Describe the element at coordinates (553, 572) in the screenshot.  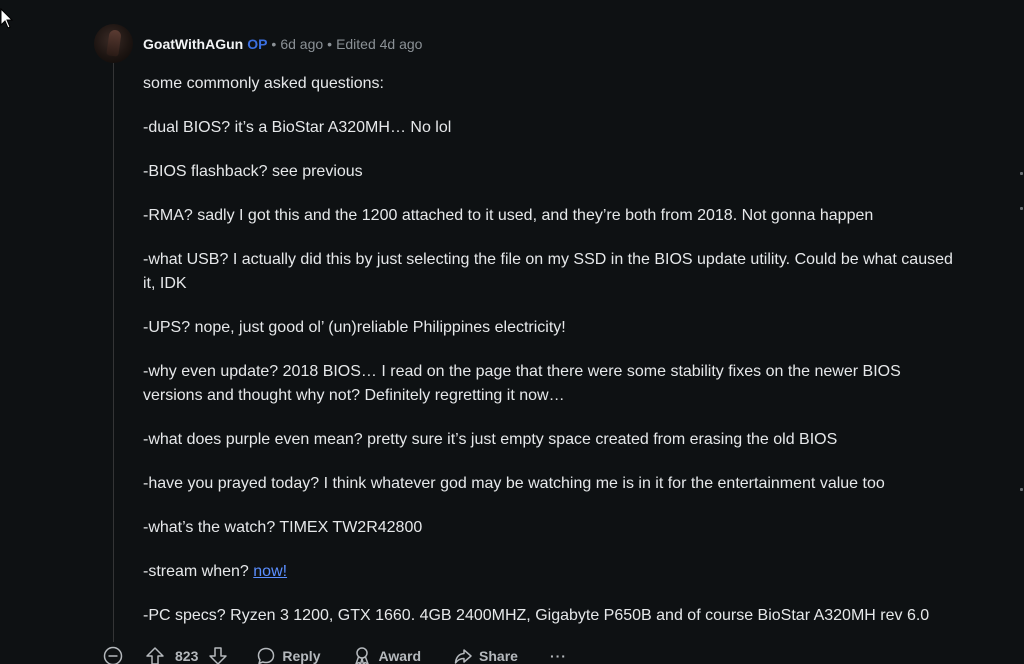
I see `comment-paragraph-stream: -stream when? now!` at that location.